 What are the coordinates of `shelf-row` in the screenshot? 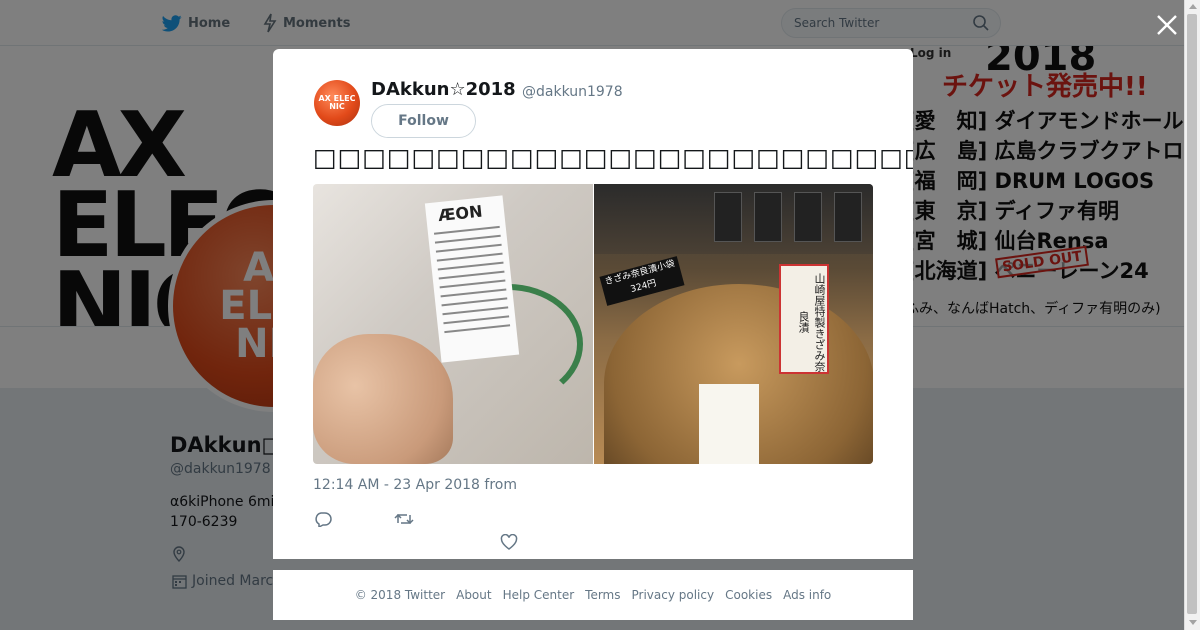 It's located at (733, 219).